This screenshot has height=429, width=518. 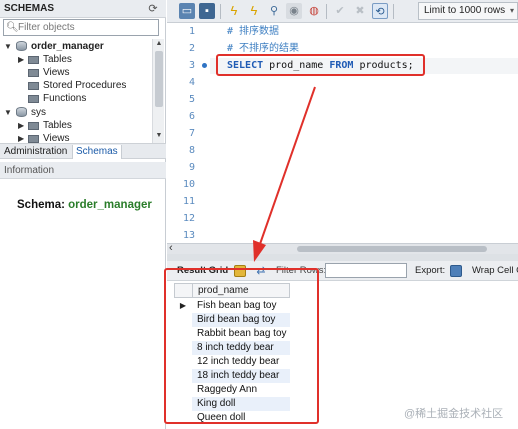 I want to click on sql-editor-toolbar: ▭ ▪ ϟ ϟ ⚲ ◉ ◍ ✔ ✖ ⟲ Limit to 1000 rows ▾, so click(x=342, y=11).